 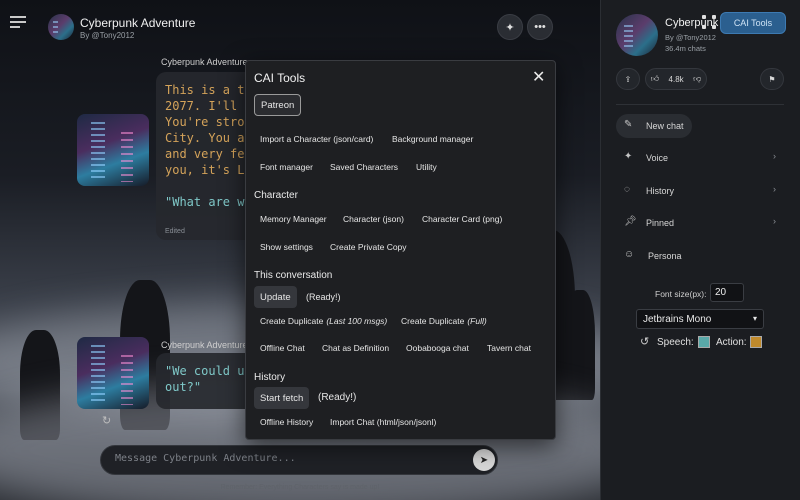 I want to click on send-button: ➤, so click(x=484, y=460).